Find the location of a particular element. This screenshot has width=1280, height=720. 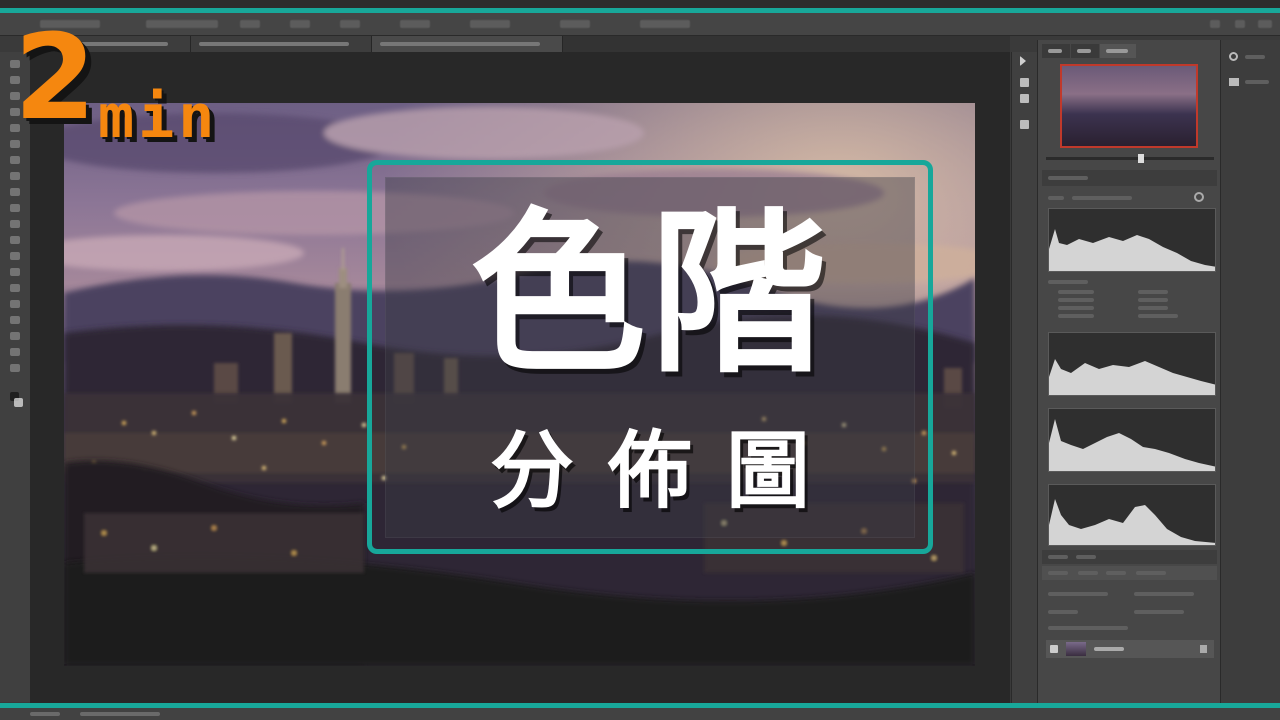

layer-row is located at coordinates (1130, 649).